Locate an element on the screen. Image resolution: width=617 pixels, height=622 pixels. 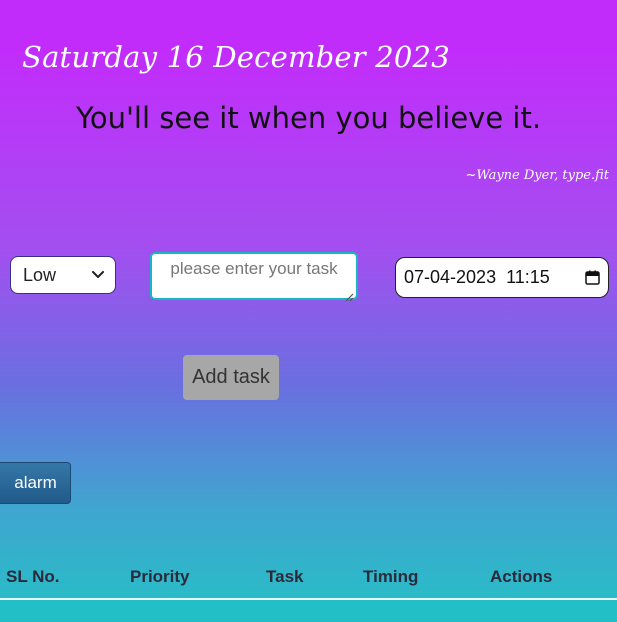
column-header-priority: Priority is located at coordinates (160, 576).